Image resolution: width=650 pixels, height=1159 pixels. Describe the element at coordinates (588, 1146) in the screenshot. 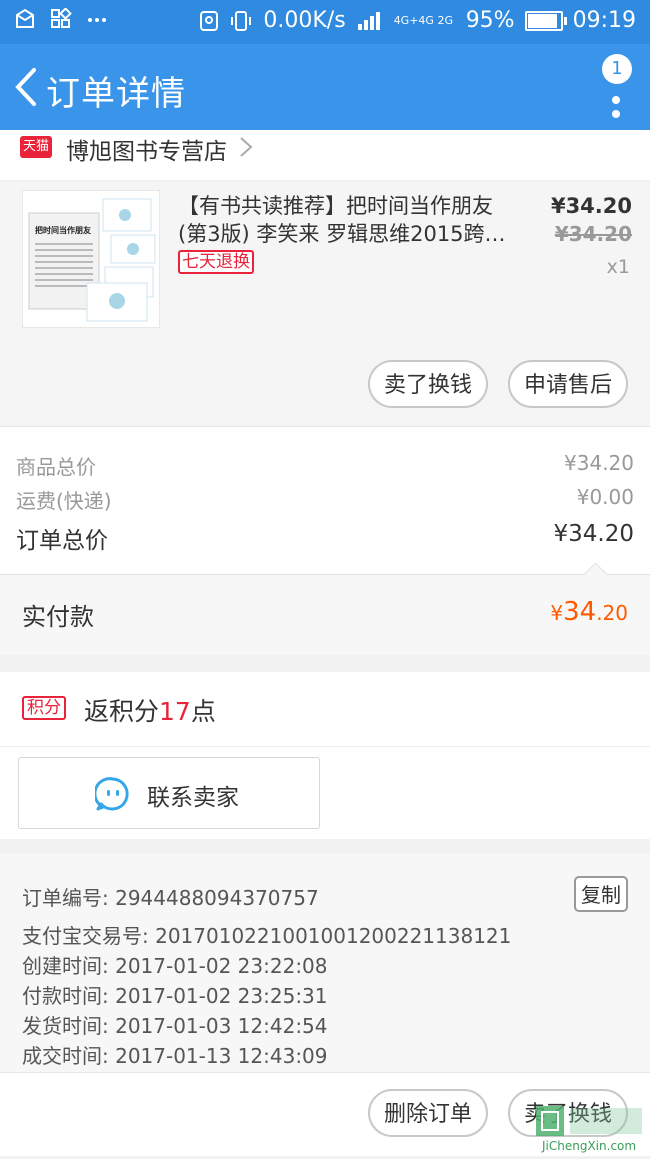

I see `watermark-text: JiChengXin.com` at that location.